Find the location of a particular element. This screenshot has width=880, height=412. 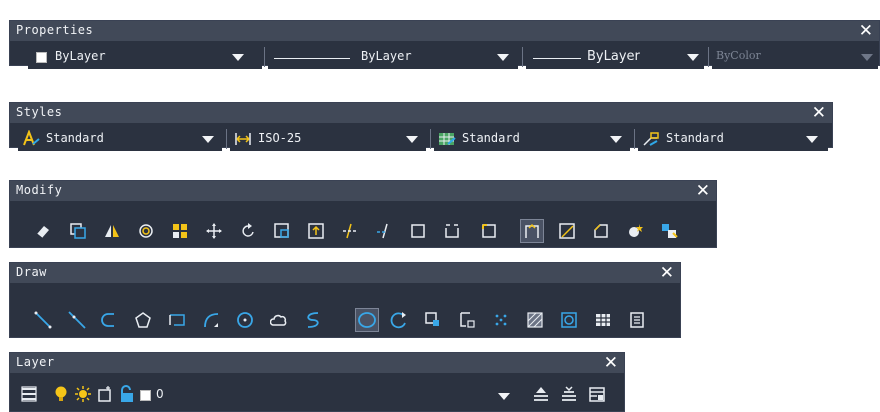

chamfer-icon is located at coordinates (489, 231).